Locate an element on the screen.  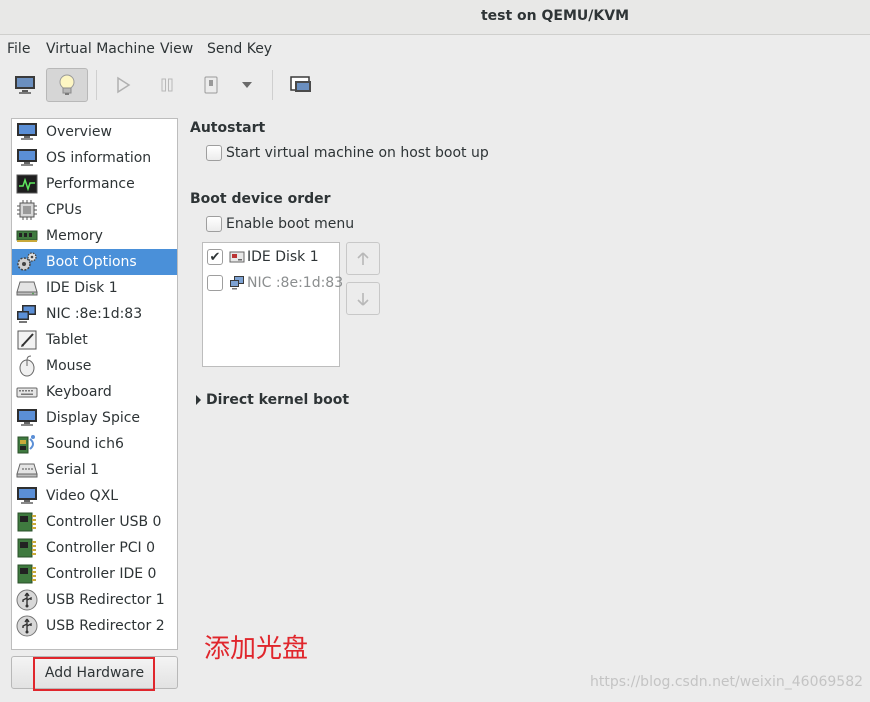
hw-item-cpus: CPUs is located at coordinates (94, 210).